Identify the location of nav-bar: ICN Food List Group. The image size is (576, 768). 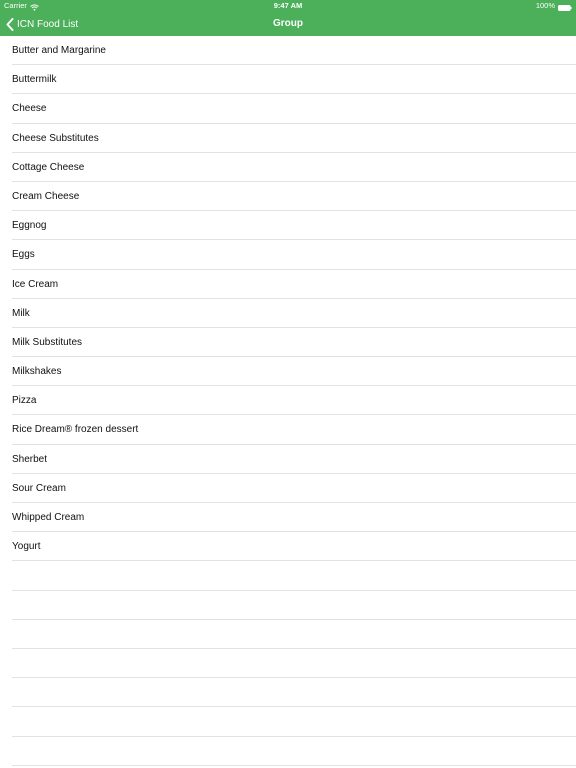
(288, 24).